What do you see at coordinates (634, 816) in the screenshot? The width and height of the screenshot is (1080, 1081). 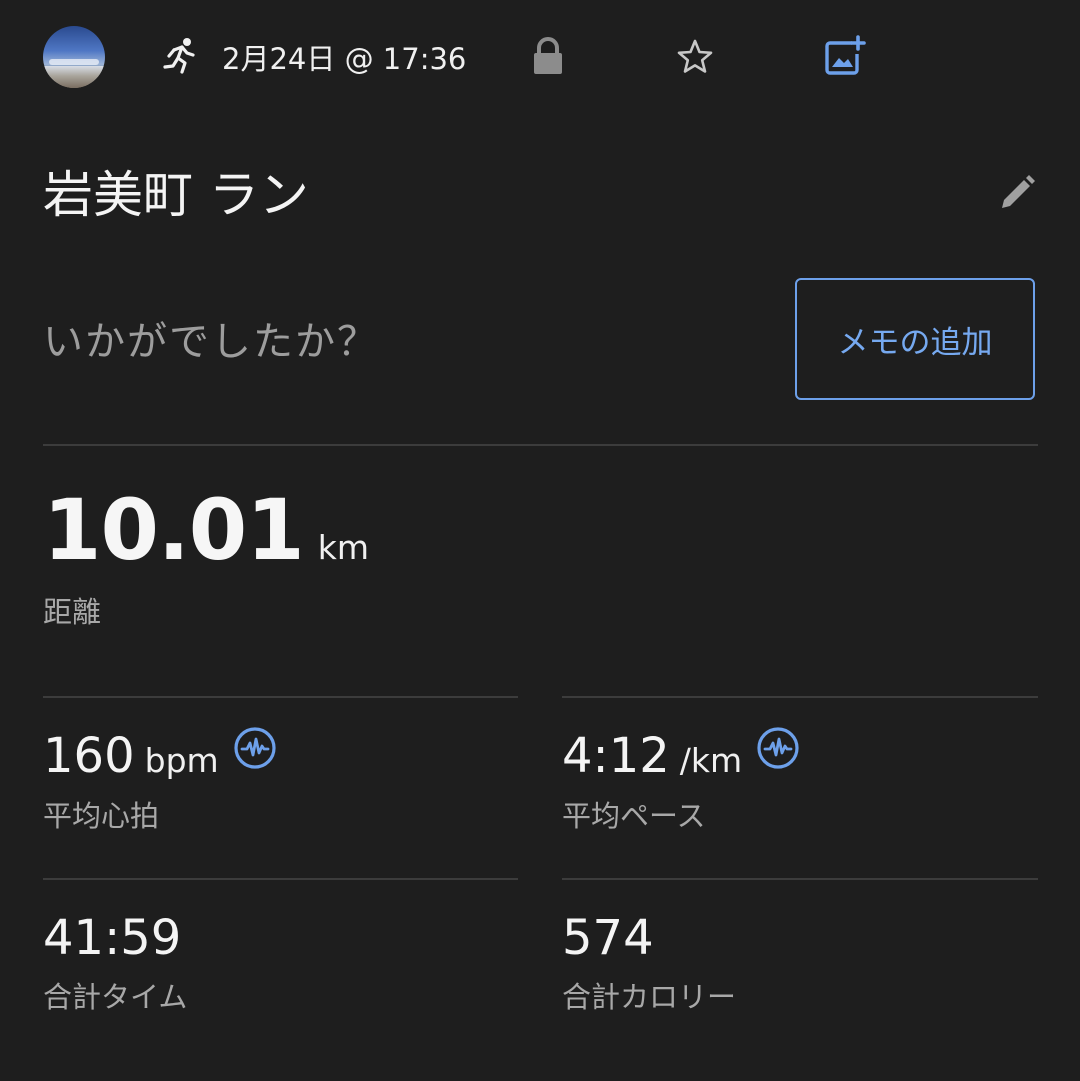 I see `pace-label: 平均ペース` at bounding box center [634, 816].